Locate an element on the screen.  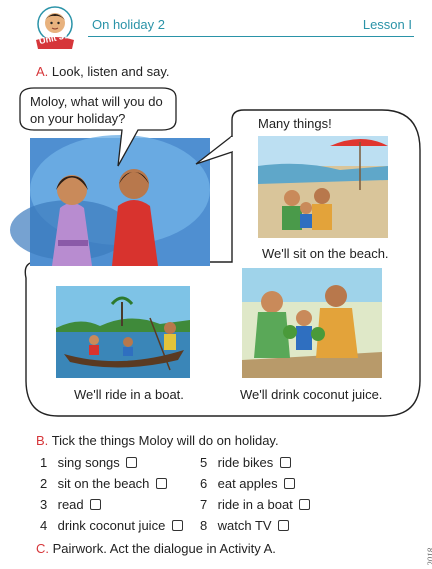
header-divider is located at coordinates (251, 36).